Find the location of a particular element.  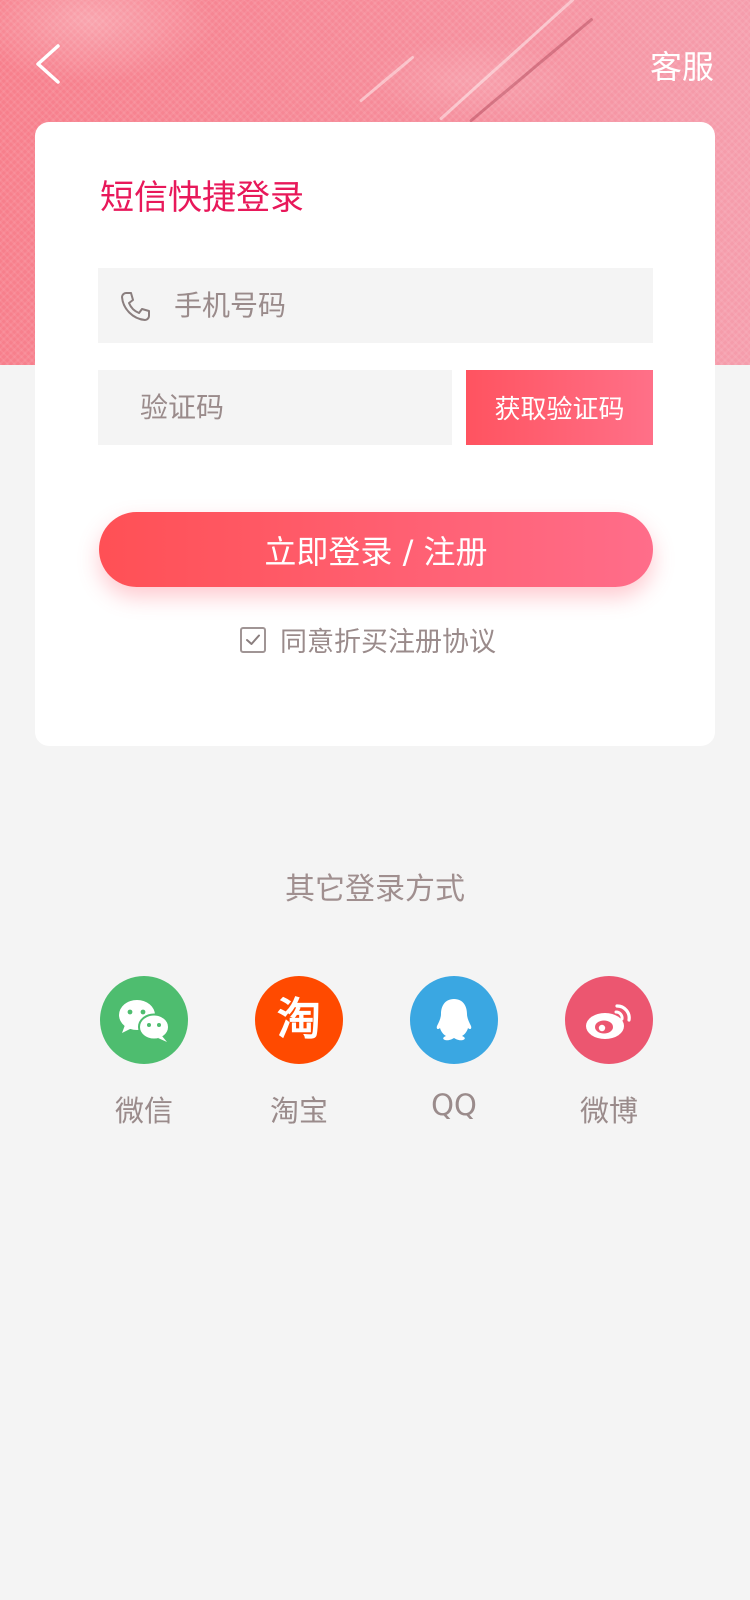

taobao-login-button: 淘 淘宝 is located at coordinates (299, 1053).